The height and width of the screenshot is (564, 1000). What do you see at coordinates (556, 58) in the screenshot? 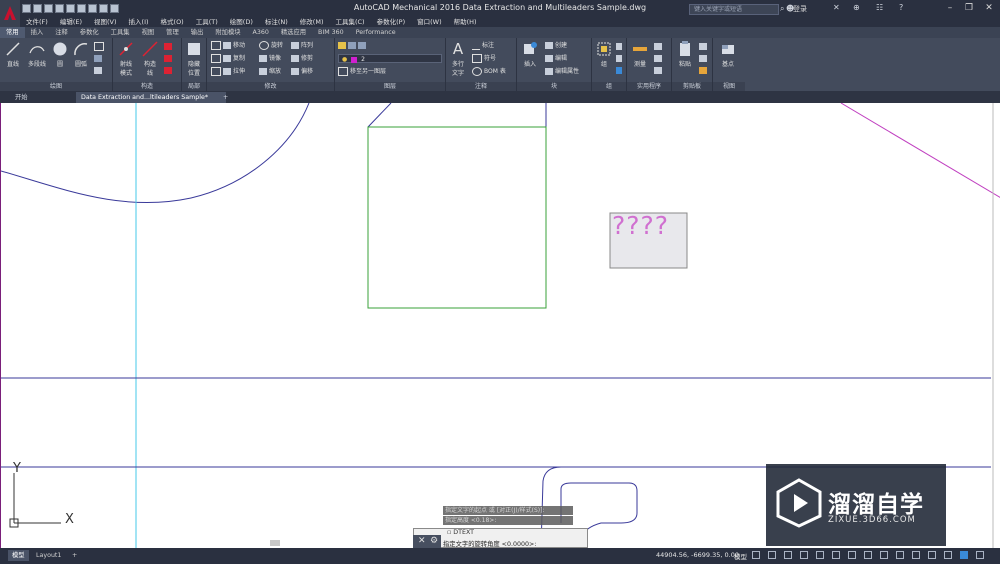
I see `edit-block-button: 编辑` at bounding box center [556, 58].